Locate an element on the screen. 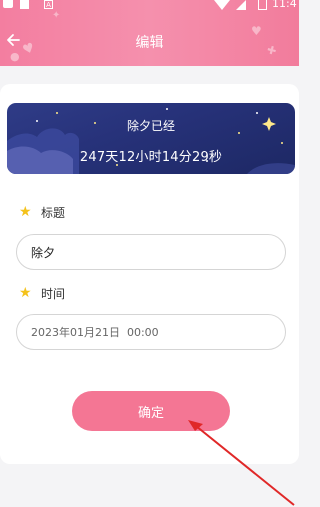  signal-icon is located at coordinates (241, 5).